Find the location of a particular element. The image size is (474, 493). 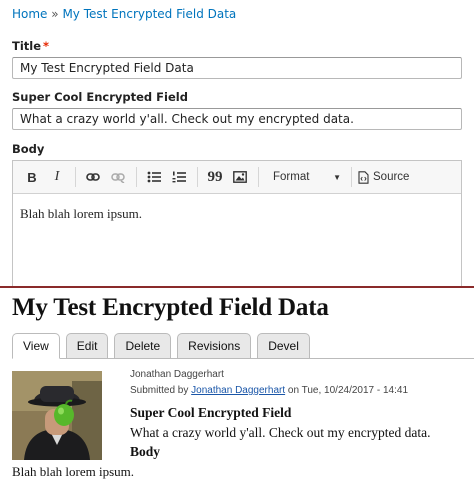

tab-devel: Devel is located at coordinates (283, 346).